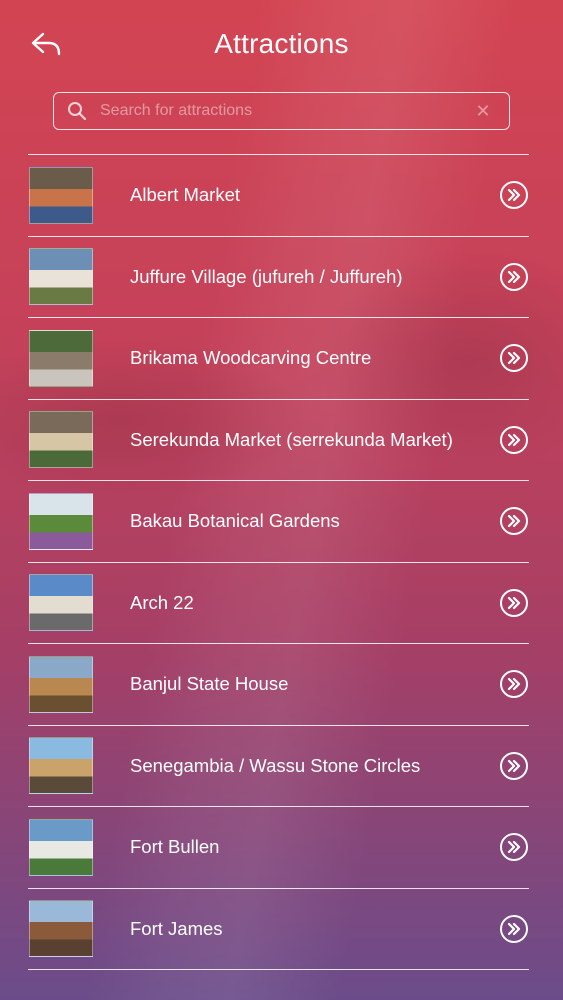 This screenshot has height=1000, width=563. What do you see at coordinates (251, 358) in the screenshot?
I see `attraction-name: Brikama Woodcarving Centre` at bounding box center [251, 358].